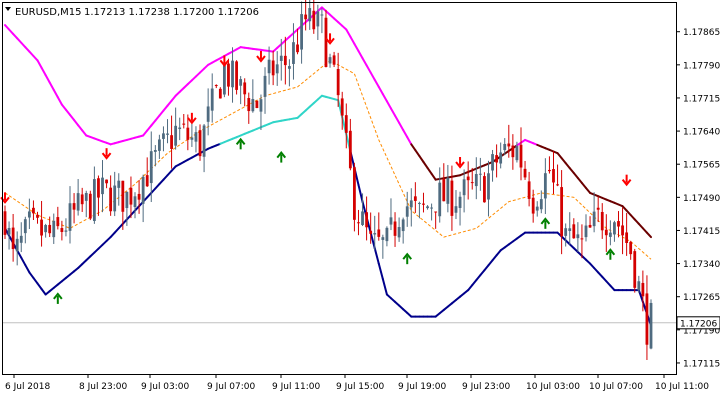  Describe the element at coordinates (701, 33) in the screenshot. I see `y-tick-label: 1.17865` at that location.